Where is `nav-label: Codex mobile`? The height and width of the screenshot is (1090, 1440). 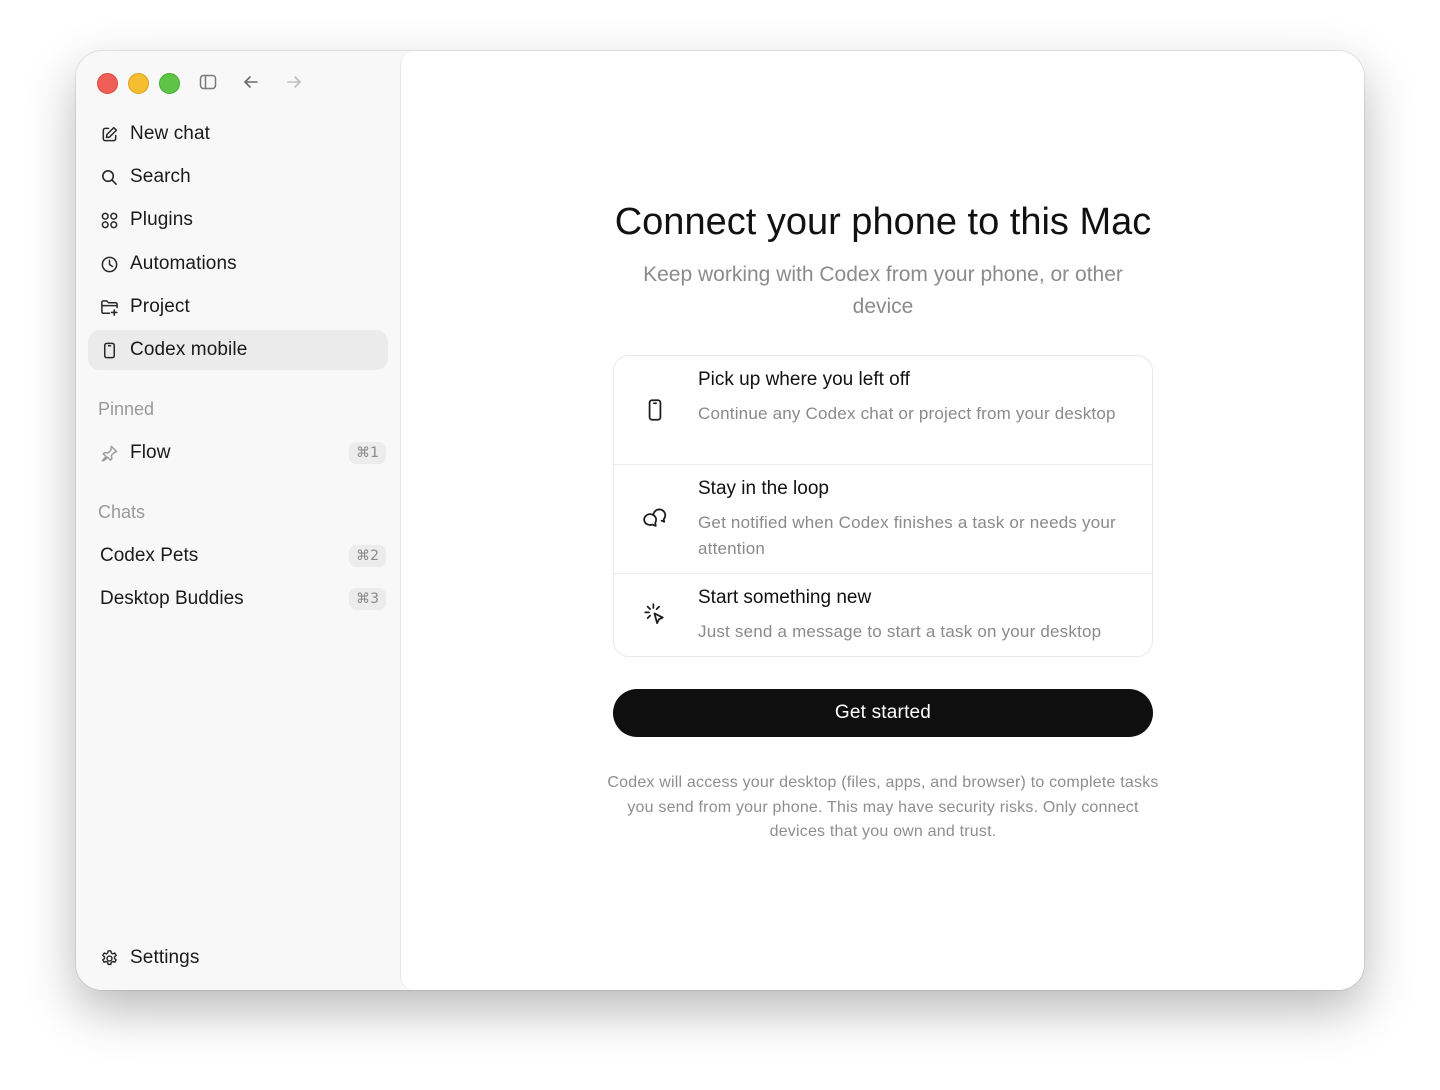 nav-label: Codex mobile is located at coordinates (189, 349).